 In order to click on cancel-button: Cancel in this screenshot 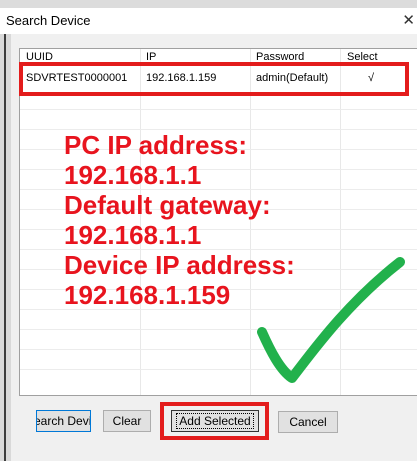, I will do `click(308, 422)`.